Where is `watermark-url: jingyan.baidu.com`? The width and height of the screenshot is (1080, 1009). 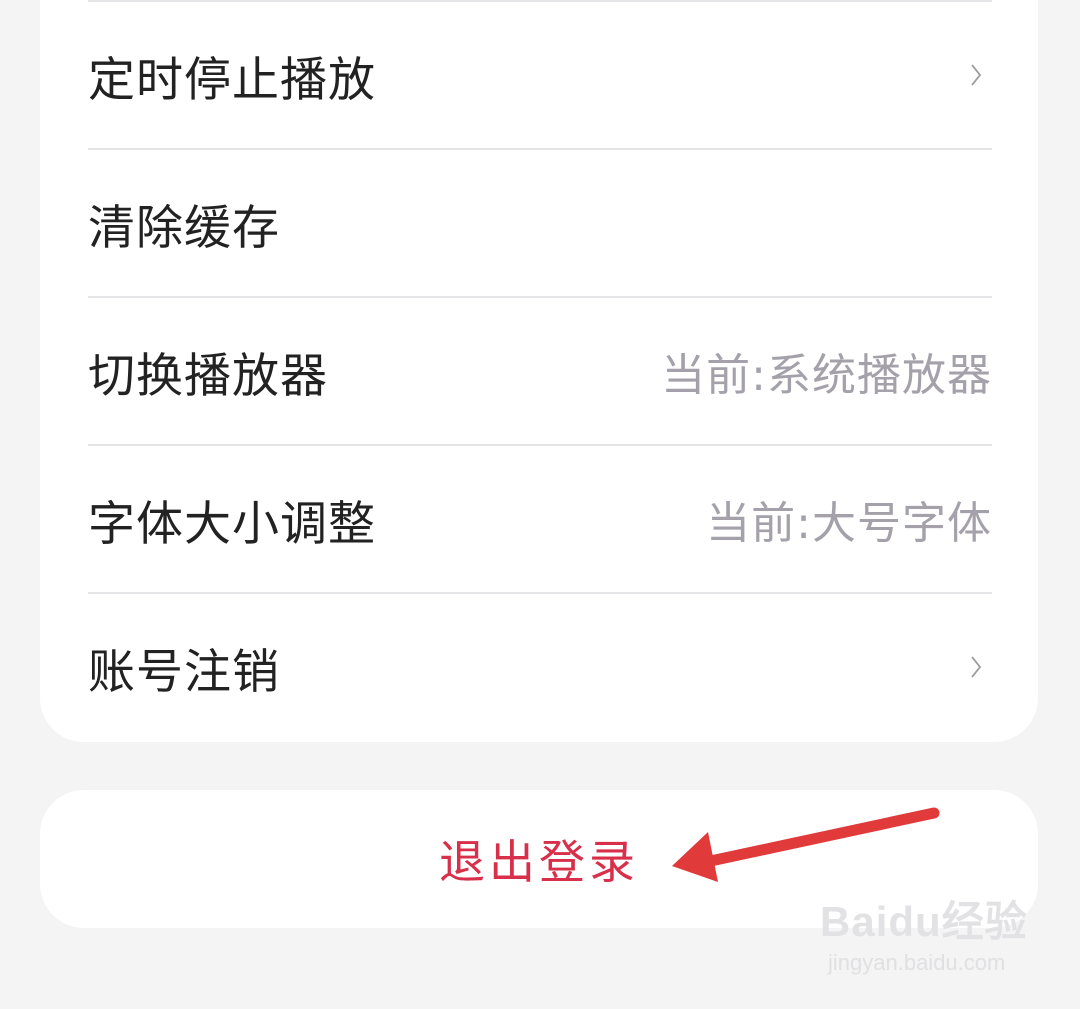 watermark-url: jingyan.baidu.com is located at coordinates (917, 962).